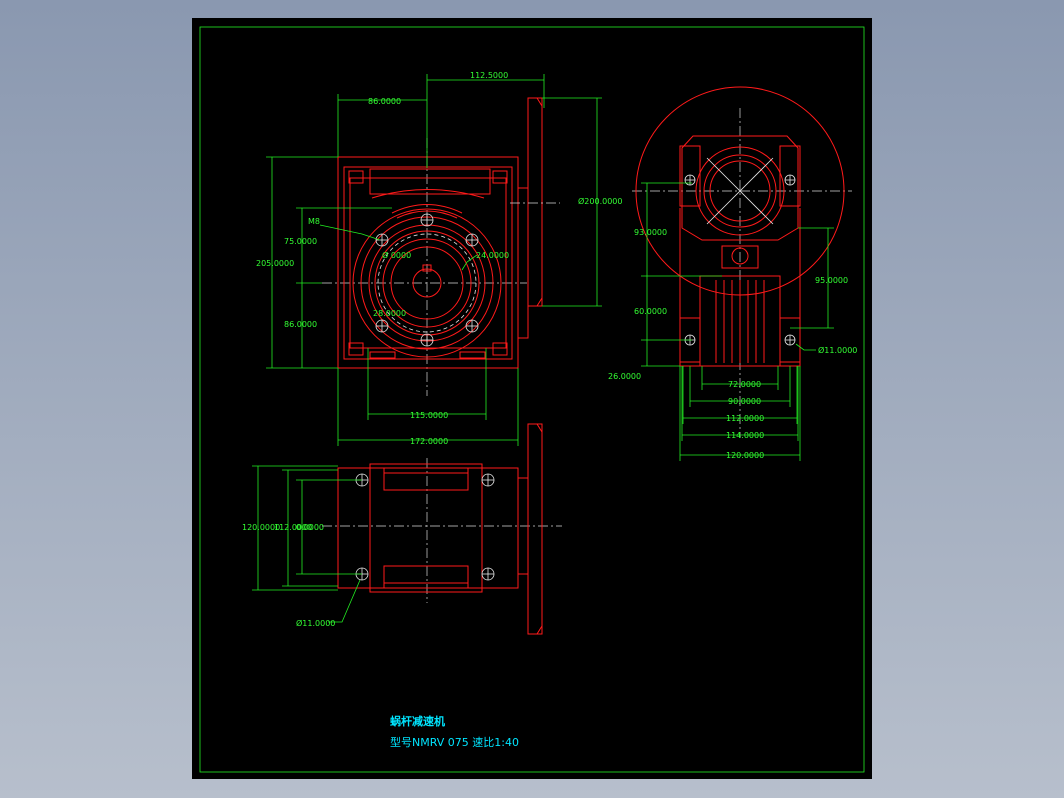 This screenshot has height=798, width=1064. Describe the element at coordinates (624, 376) in the screenshot. I see `dim-26: 26.0000` at that location.